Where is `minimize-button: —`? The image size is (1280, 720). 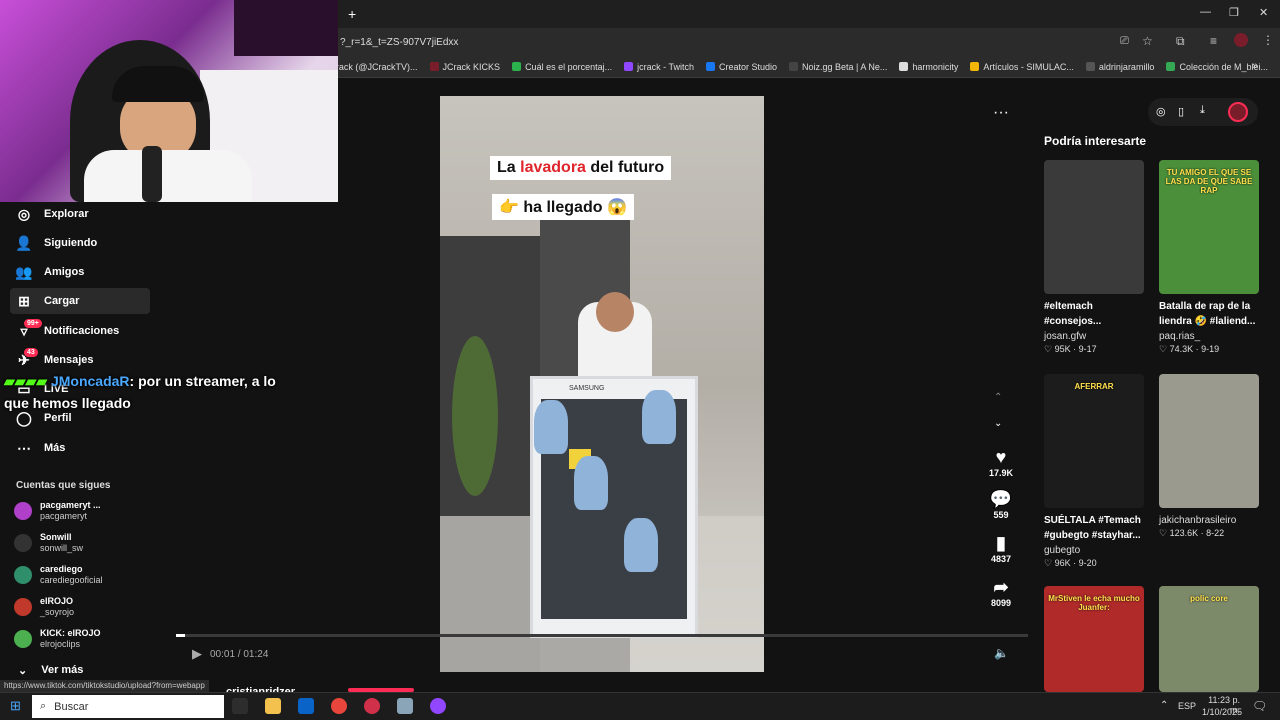 minimize-button: — is located at coordinates (1205, 12).